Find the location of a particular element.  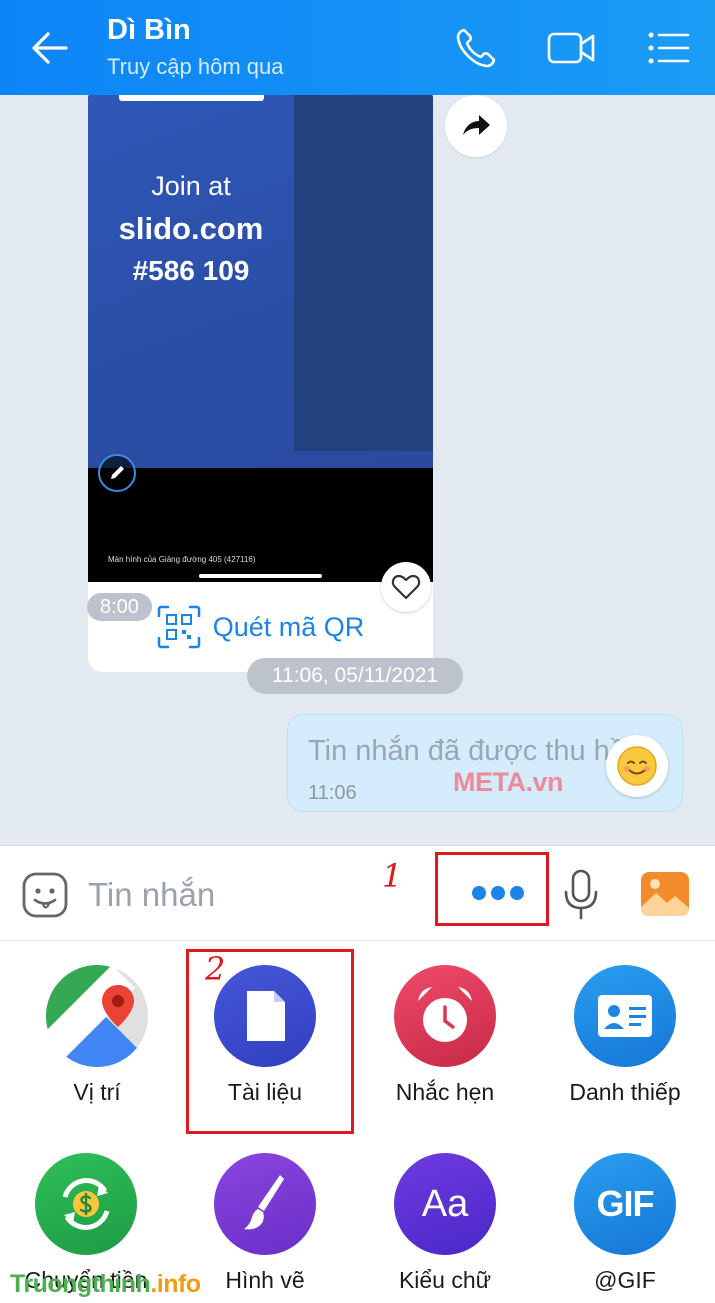

grid-item-location: Vị trí is located at coordinates (97, 1035).